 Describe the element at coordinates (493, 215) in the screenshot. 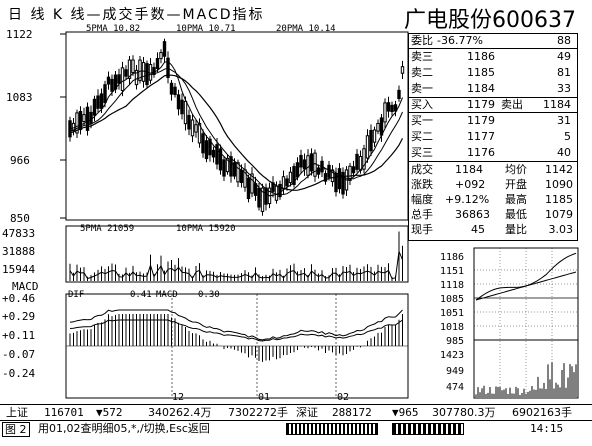

I see `stats-row: 总手 36863 最低 1079` at that location.